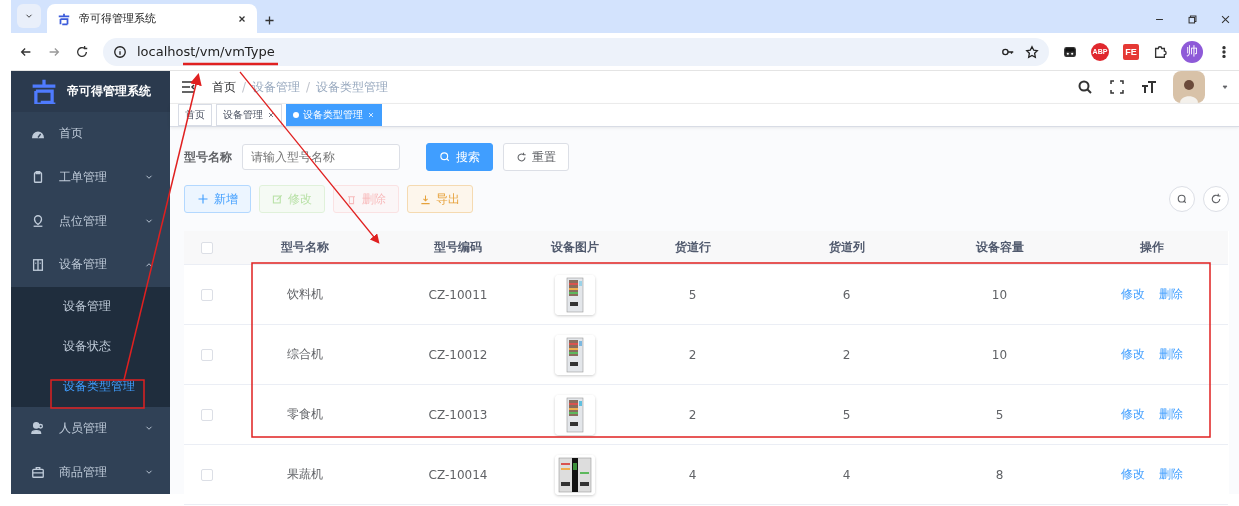  What do you see at coordinates (305, 355) in the screenshot?
I see `table-cell: 综合机` at bounding box center [305, 355].